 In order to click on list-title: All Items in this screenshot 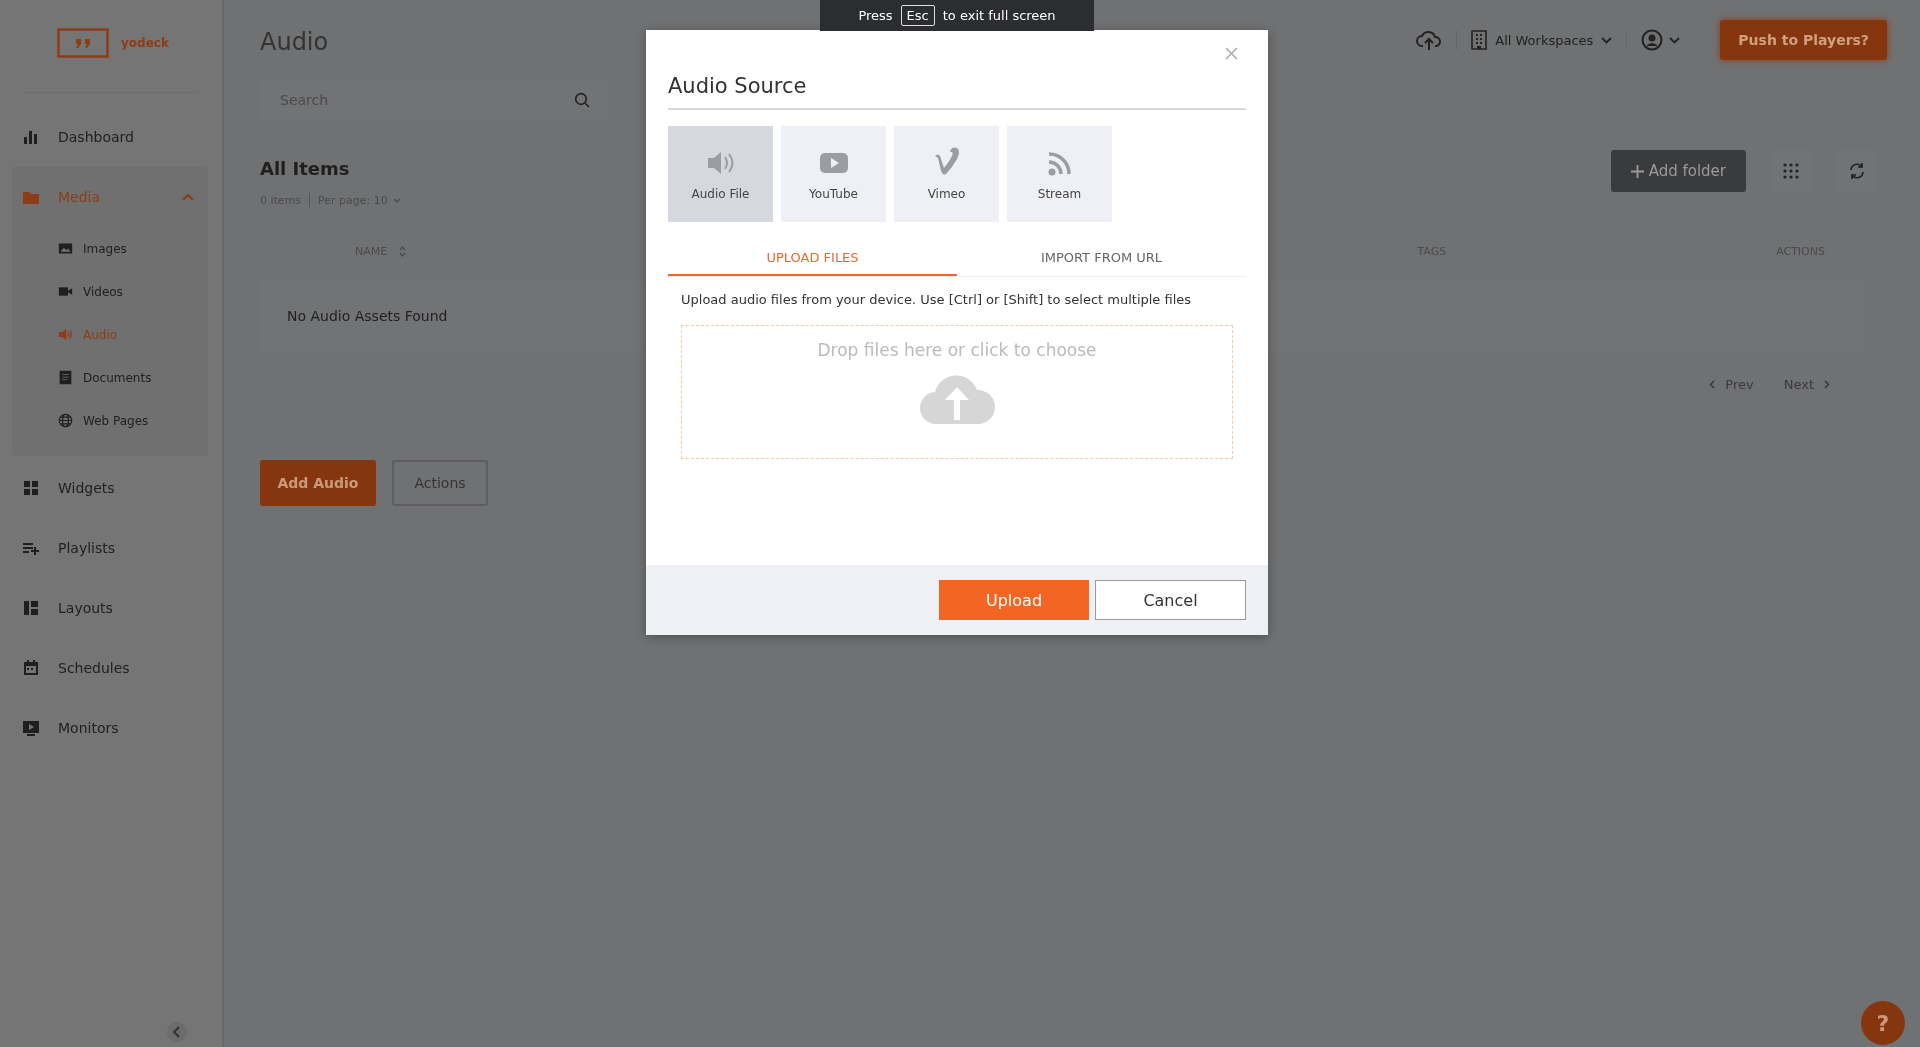, I will do `click(305, 168)`.